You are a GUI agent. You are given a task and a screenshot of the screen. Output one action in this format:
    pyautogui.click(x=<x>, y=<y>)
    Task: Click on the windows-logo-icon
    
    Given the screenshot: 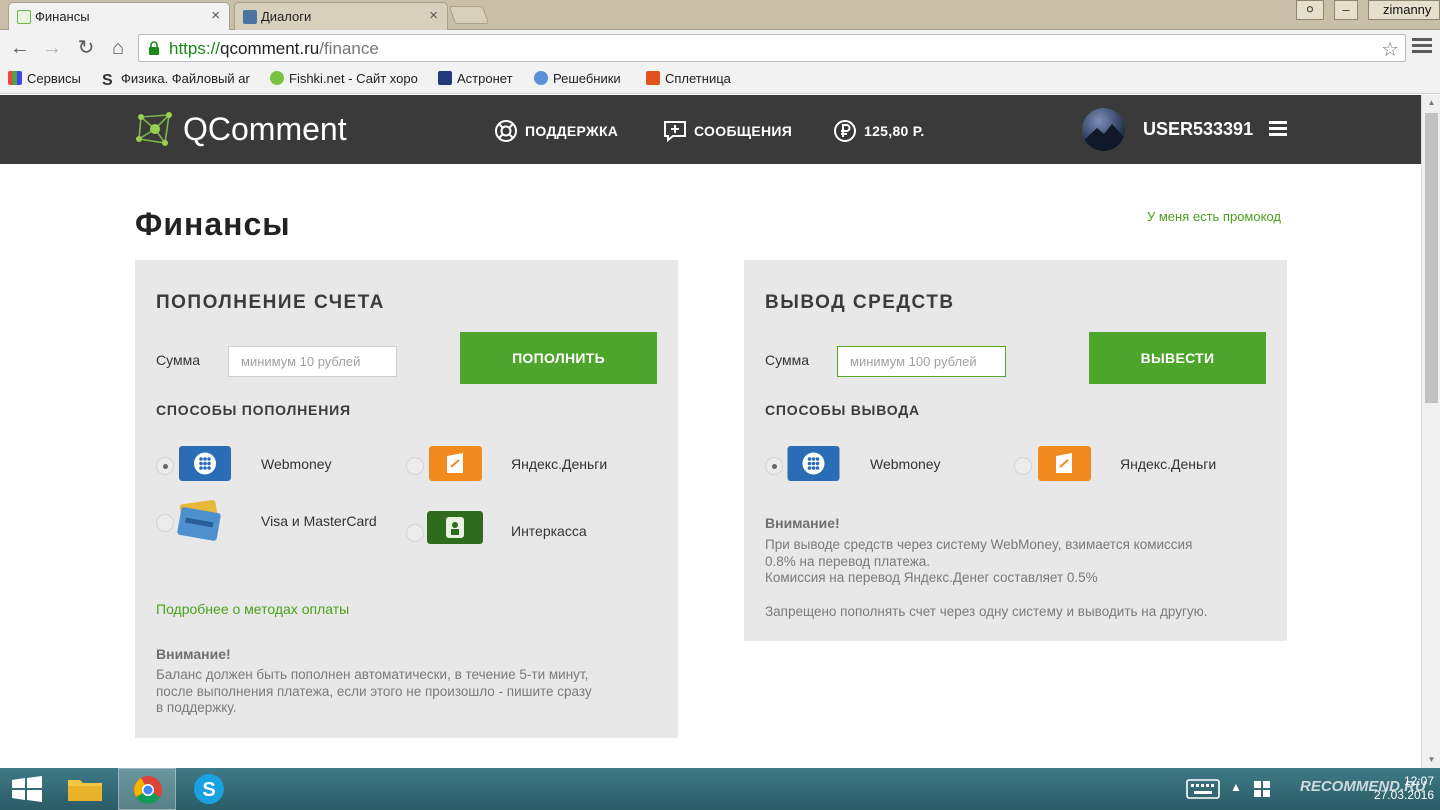 What is the action you would take?
    pyautogui.click(x=27, y=789)
    